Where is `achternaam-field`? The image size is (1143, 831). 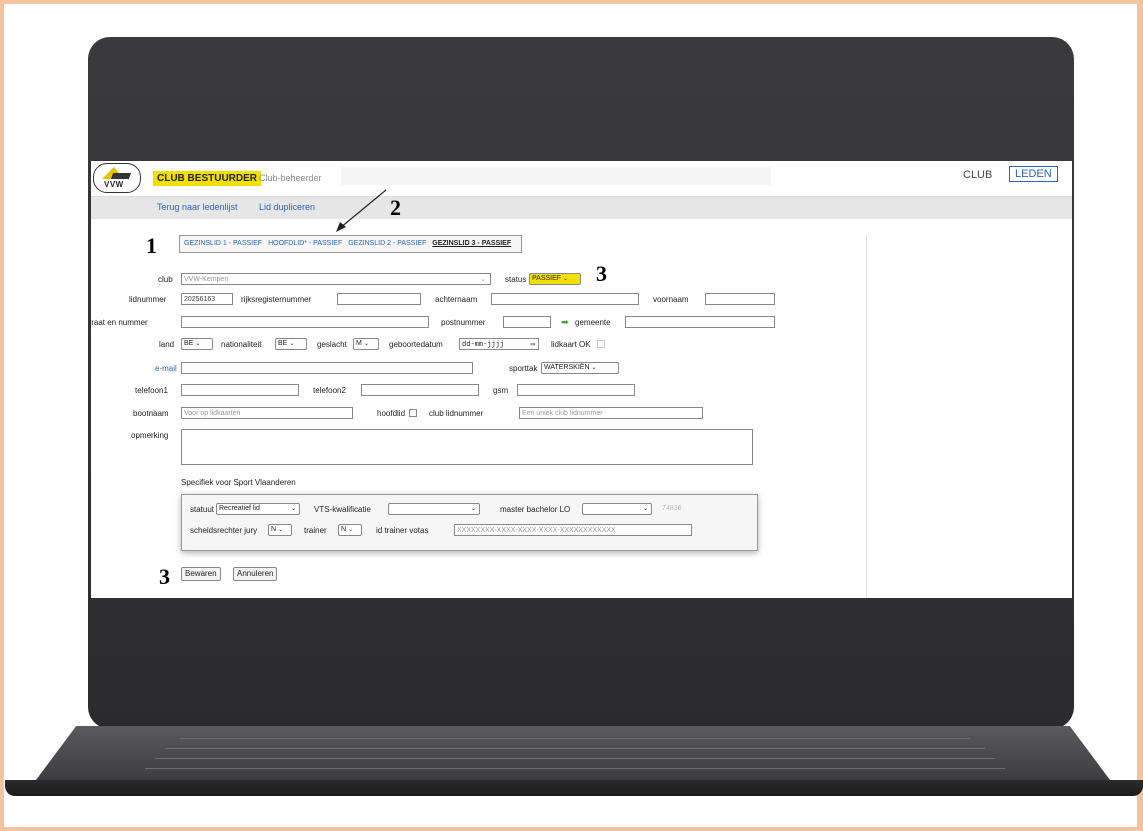 achternaam-field is located at coordinates (565, 299).